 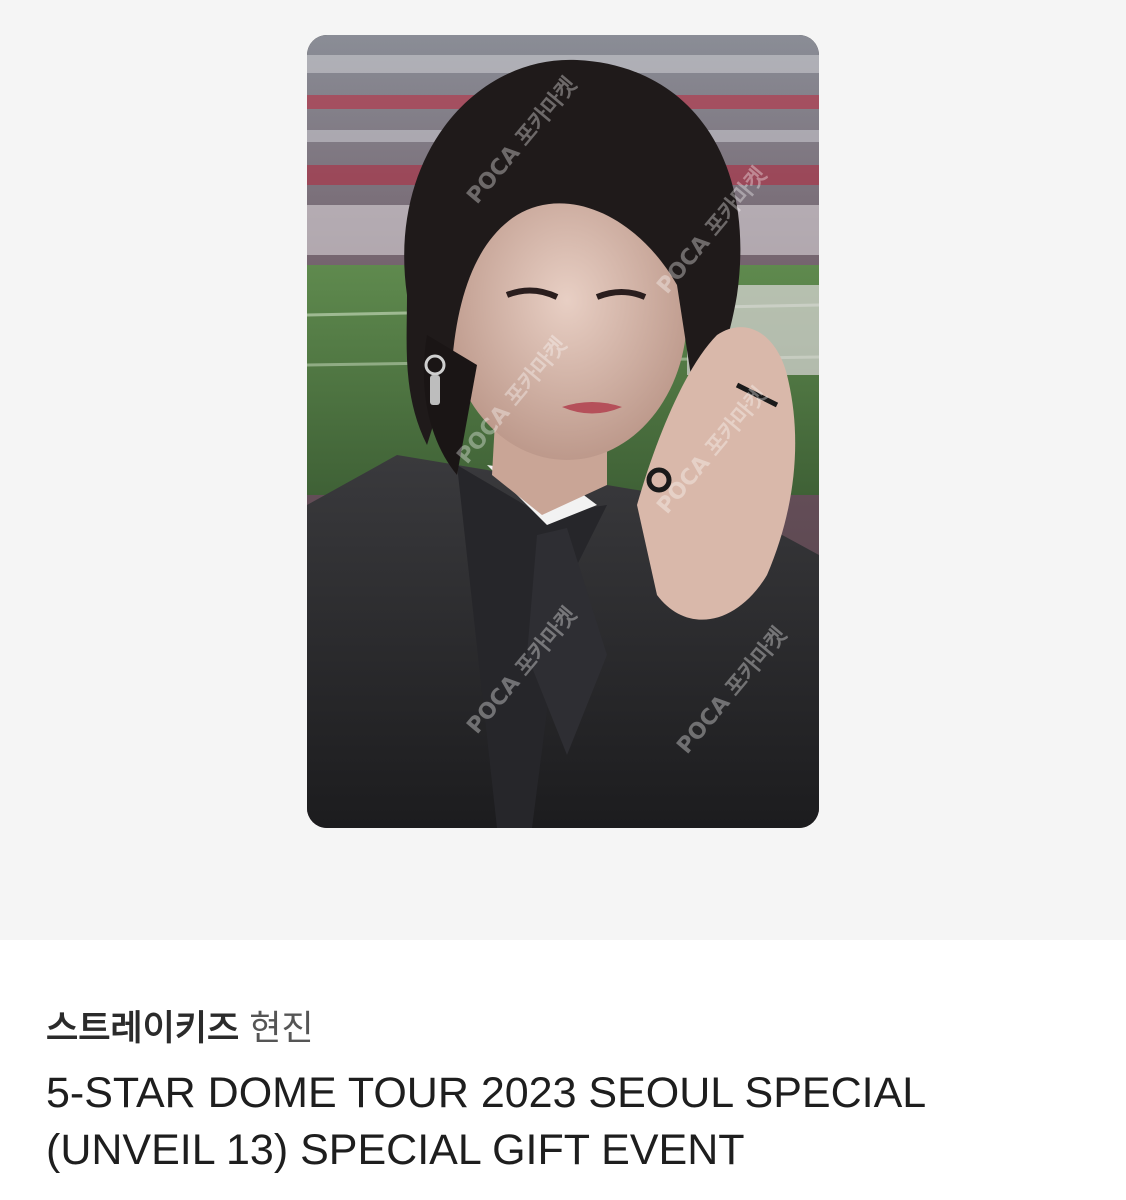 What do you see at coordinates (395, 1150) in the screenshot?
I see `product-title-line-2: (UNVEIL 13) SPECIAL GIFT EVENT` at bounding box center [395, 1150].